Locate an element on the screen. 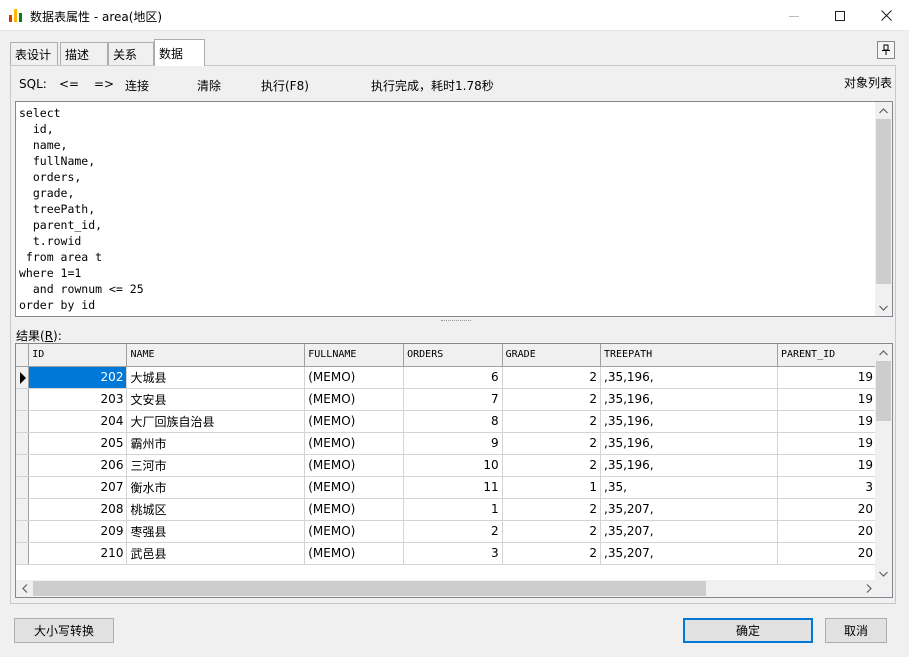 The image size is (909, 657). table-row: 209 枣强县 (MEMO) 2 2 ,35,207, 20 is located at coordinates (446, 531).